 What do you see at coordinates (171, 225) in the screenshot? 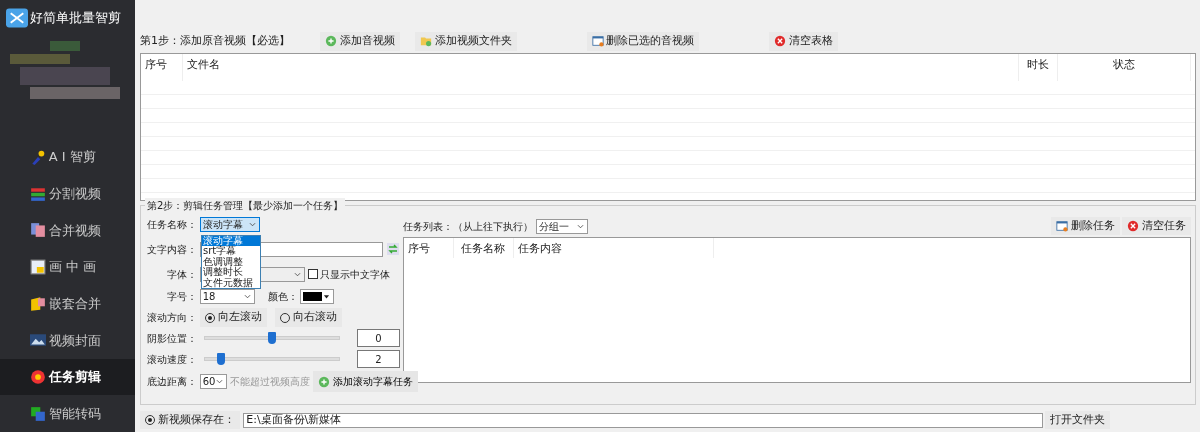
I see `field-label: 任务名称：` at bounding box center [171, 225].